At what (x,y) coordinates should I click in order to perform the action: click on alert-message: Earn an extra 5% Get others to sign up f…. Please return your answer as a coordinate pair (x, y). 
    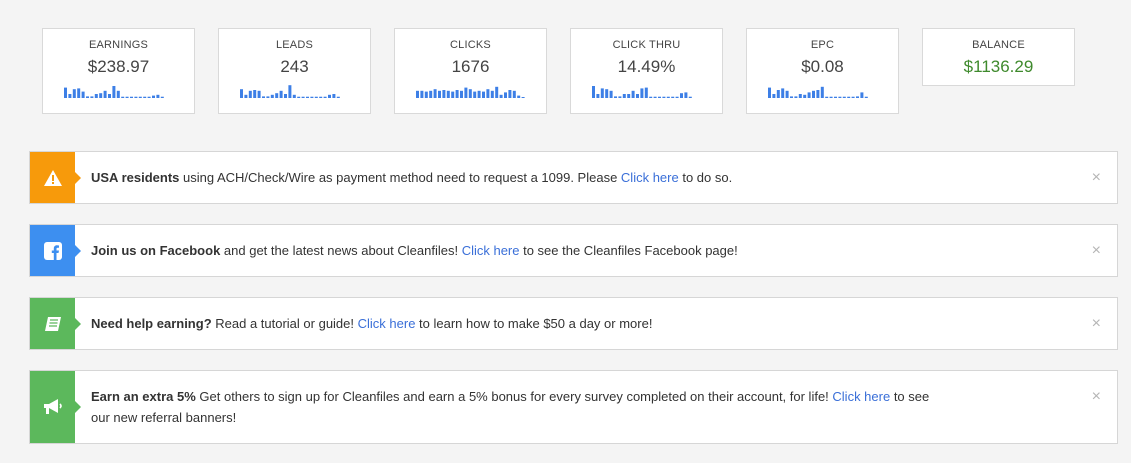
    Looking at the image, I should click on (596, 407).